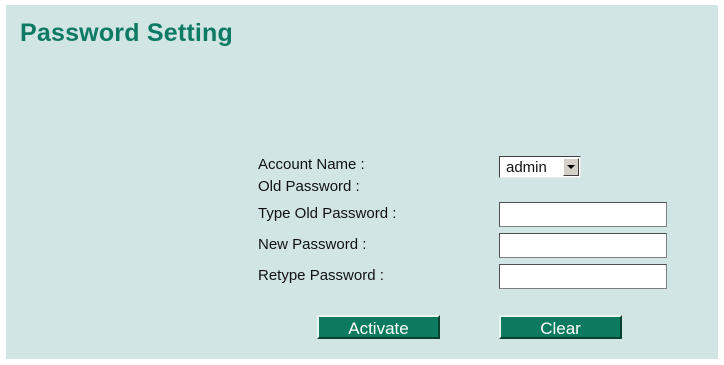  What do you see at coordinates (321, 275) in the screenshot?
I see `retype-password-label: Retype Password :` at bounding box center [321, 275].